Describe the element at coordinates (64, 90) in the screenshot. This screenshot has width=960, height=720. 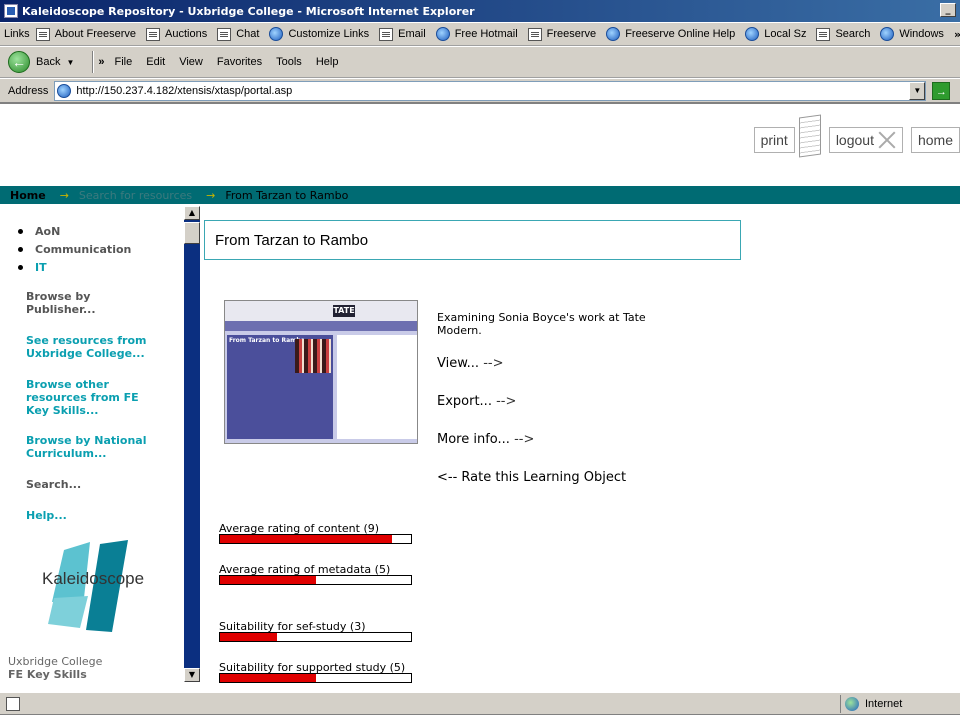
I see `page-ie-icon` at that location.